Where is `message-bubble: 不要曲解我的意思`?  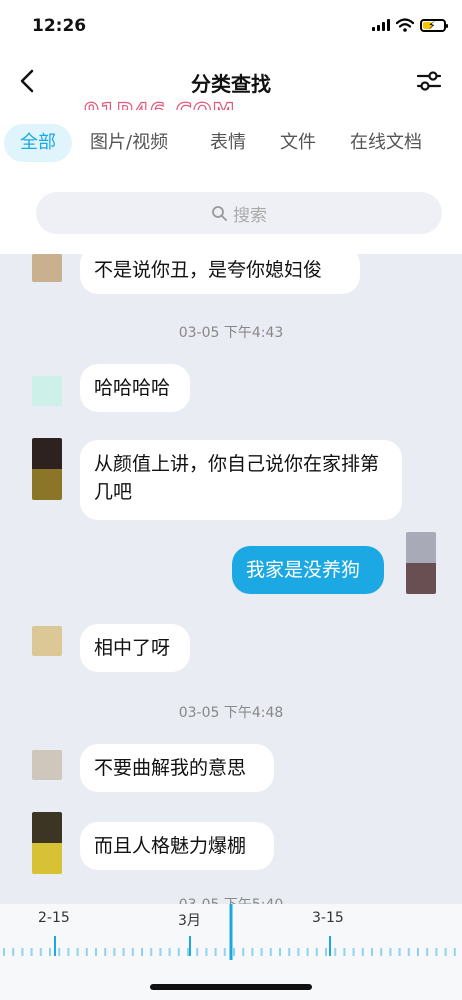
message-bubble: 不要曲解我的意思 is located at coordinates (177, 768).